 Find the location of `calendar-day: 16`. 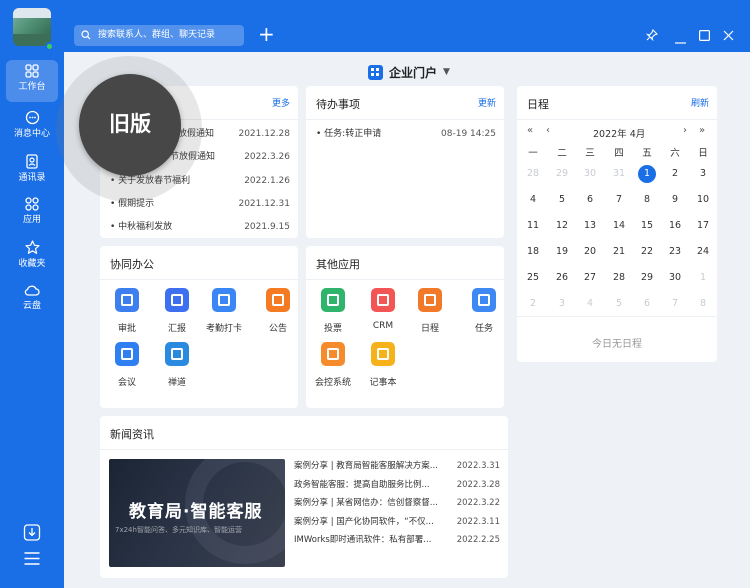

calendar-day: 16 is located at coordinates (675, 226).